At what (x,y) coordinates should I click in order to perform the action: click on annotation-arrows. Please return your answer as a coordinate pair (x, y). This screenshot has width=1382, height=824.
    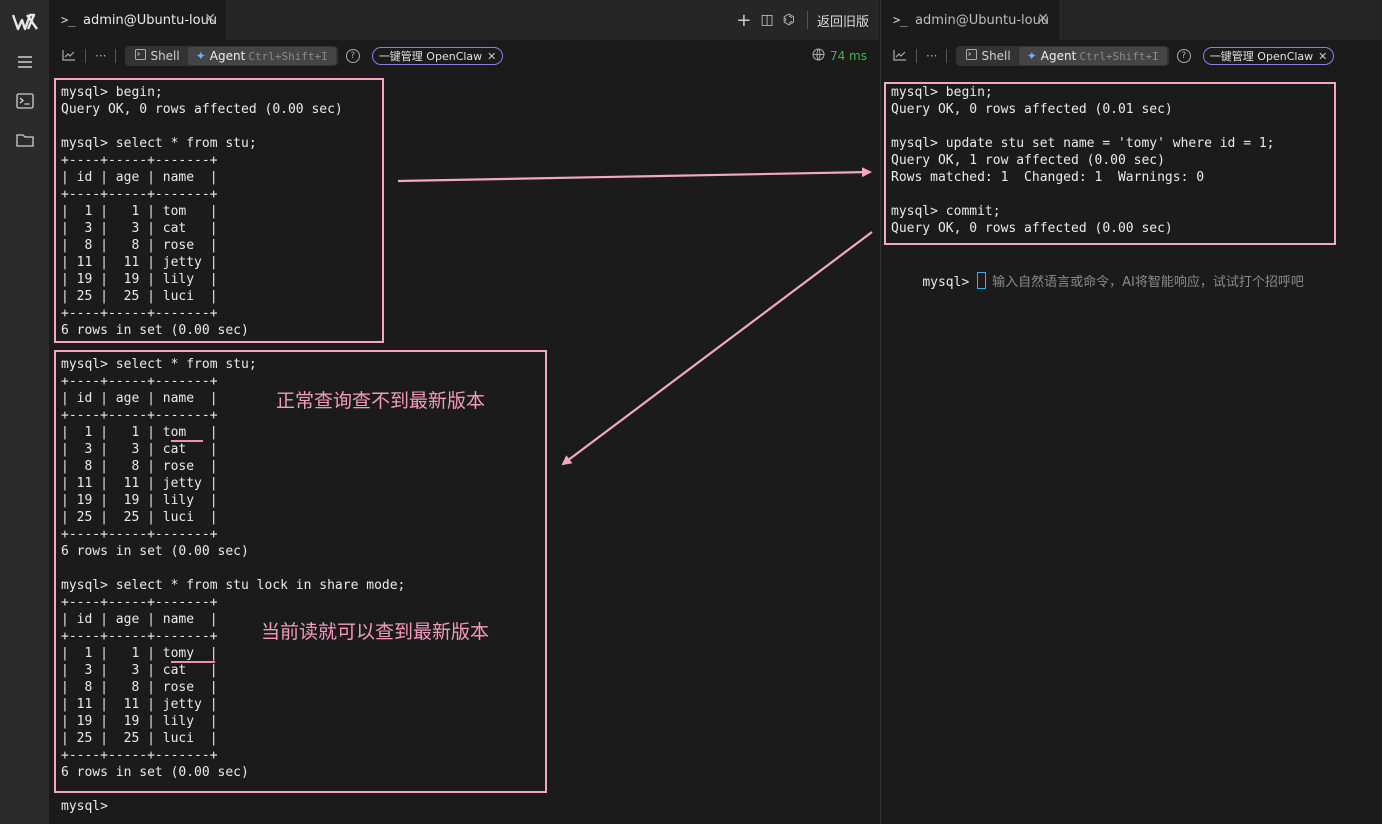
    Looking at the image, I should click on (635, 316).